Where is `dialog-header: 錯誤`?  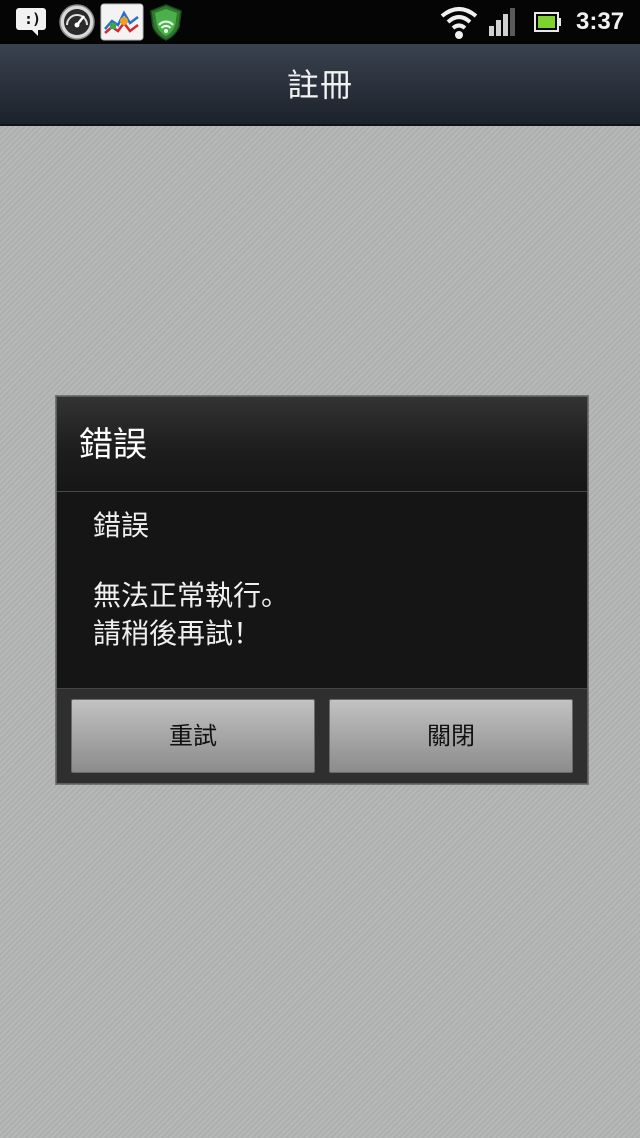 dialog-header: 錯誤 is located at coordinates (322, 444).